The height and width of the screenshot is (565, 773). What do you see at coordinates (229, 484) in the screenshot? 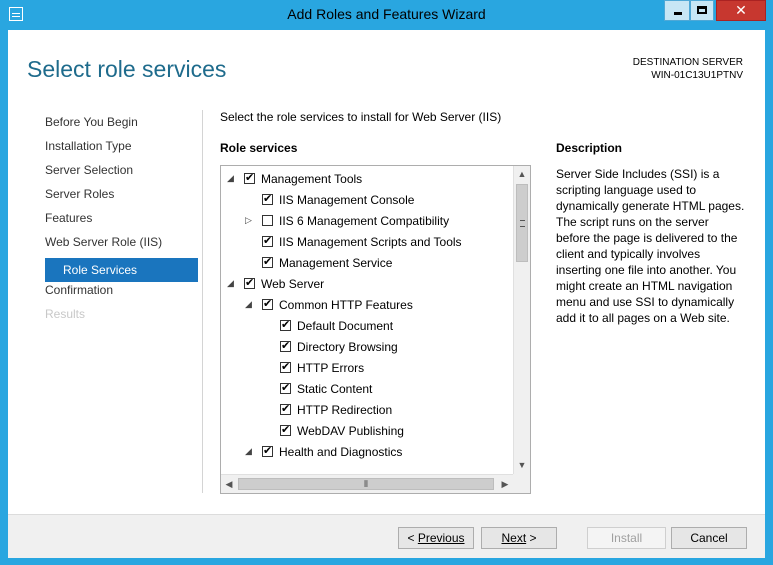
I see `scroll-left-icon: ◀` at bounding box center [229, 484].